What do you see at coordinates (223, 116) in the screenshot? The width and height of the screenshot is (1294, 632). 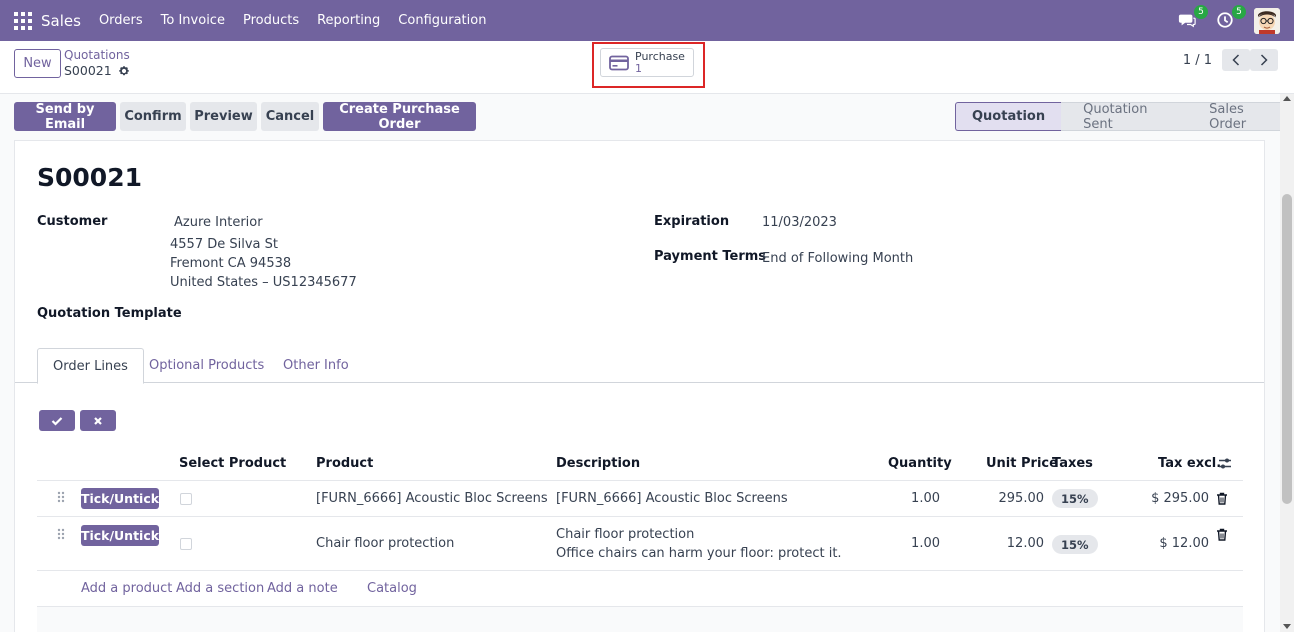 I see `preview-button: Preview` at bounding box center [223, 116].